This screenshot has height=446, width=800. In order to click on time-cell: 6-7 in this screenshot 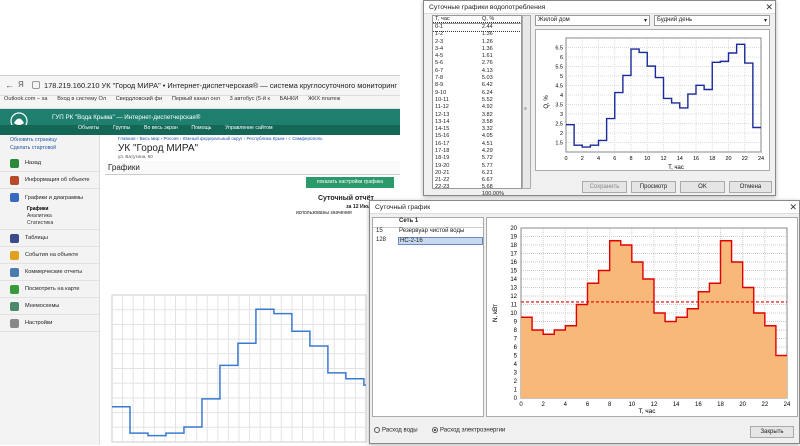, I will do `click(456, 70)`.